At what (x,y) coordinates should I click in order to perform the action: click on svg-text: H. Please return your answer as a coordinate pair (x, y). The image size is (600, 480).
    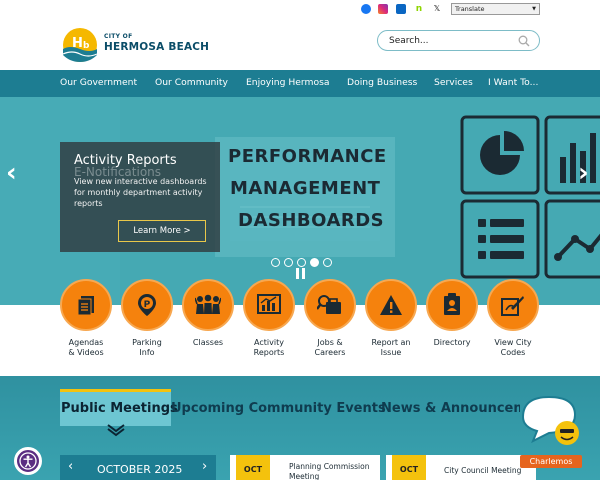
    Looking at the image, I should click on (77, 43).